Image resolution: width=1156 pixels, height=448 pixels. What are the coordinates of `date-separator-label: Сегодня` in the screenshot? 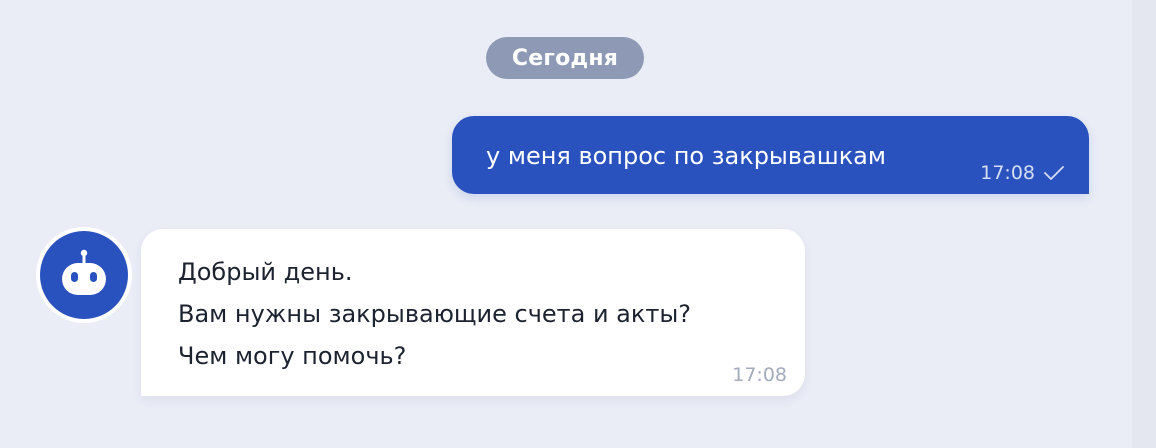 It's located at (565, 58).